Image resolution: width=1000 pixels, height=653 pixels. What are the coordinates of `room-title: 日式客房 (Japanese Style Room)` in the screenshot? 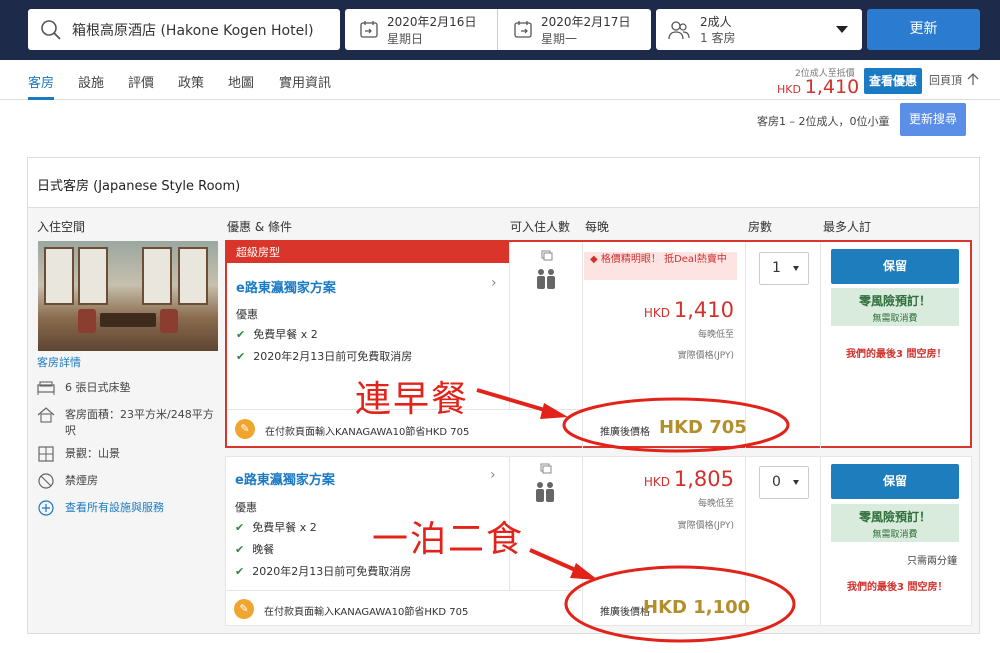 It's located at (139, 186).